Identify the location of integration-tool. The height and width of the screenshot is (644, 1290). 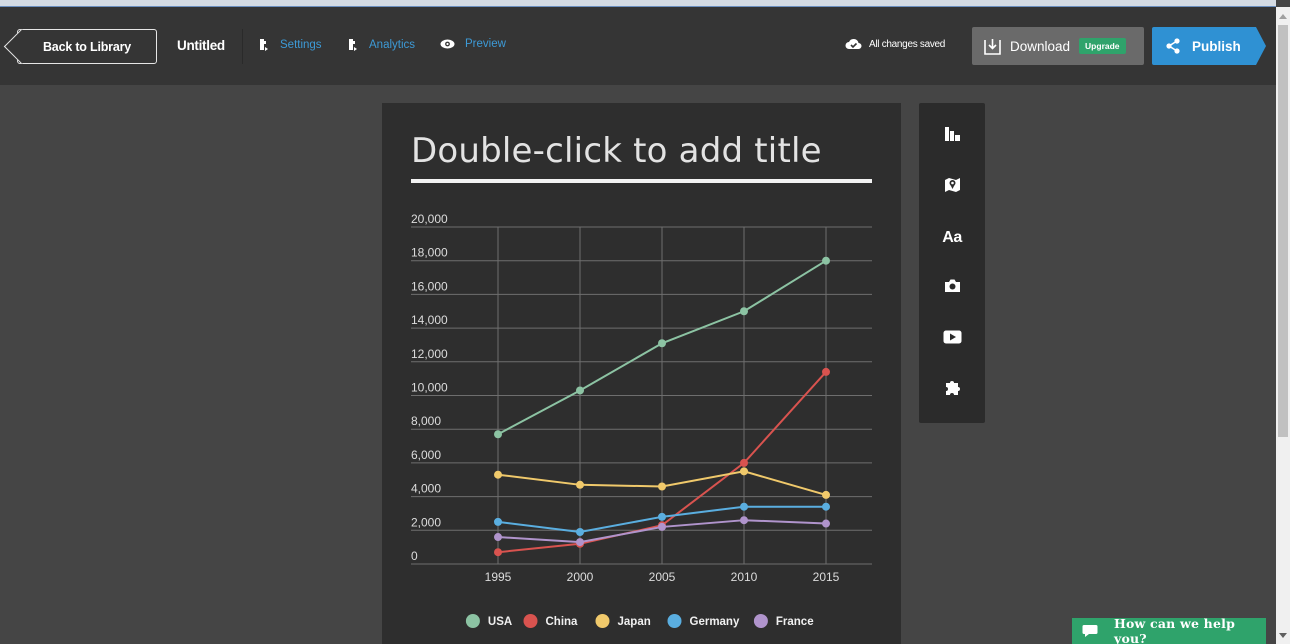
(952, 390).